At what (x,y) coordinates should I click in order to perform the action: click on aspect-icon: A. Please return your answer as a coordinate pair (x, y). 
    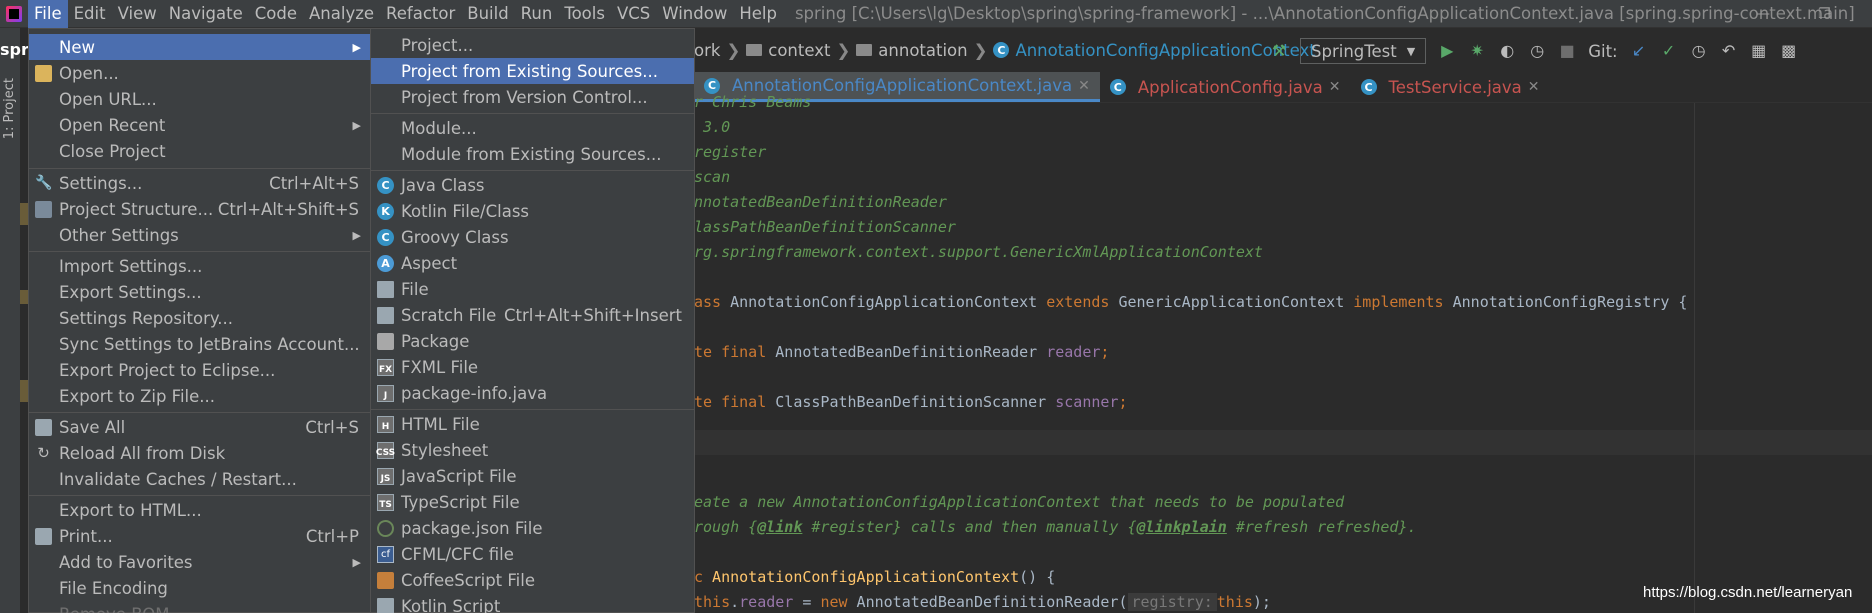
    Looking at the image, I should click on (385, 263).